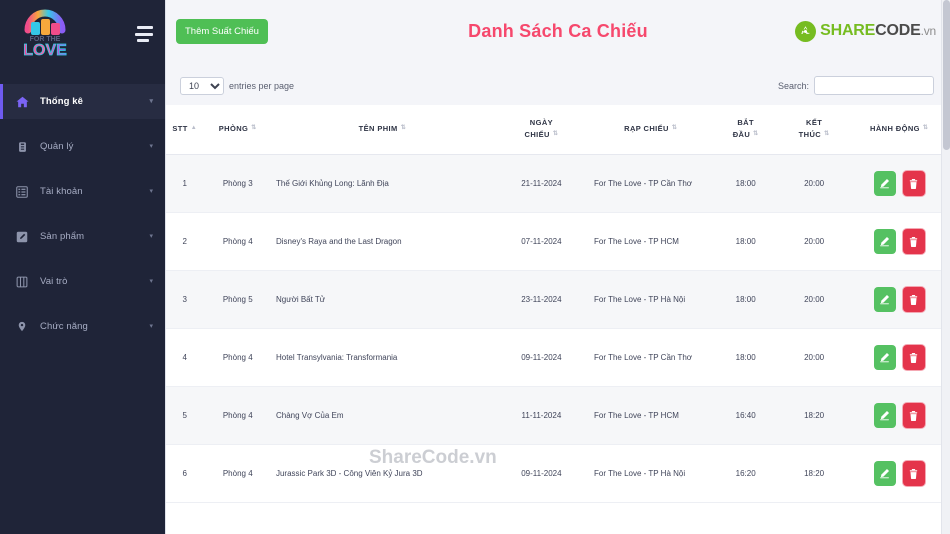  I want to click on home-icon, so click(22, 102).